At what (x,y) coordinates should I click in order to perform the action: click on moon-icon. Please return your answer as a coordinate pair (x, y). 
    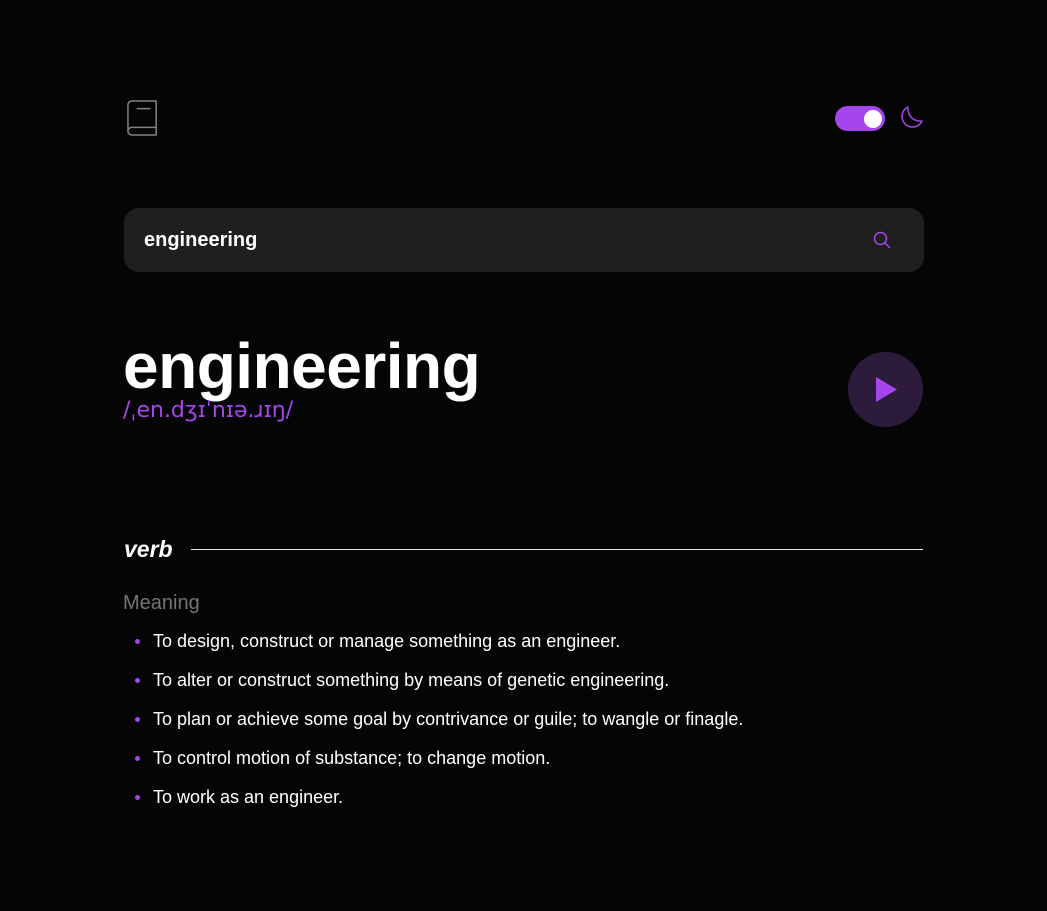
    Looking at the image, I should click on (912, 117).